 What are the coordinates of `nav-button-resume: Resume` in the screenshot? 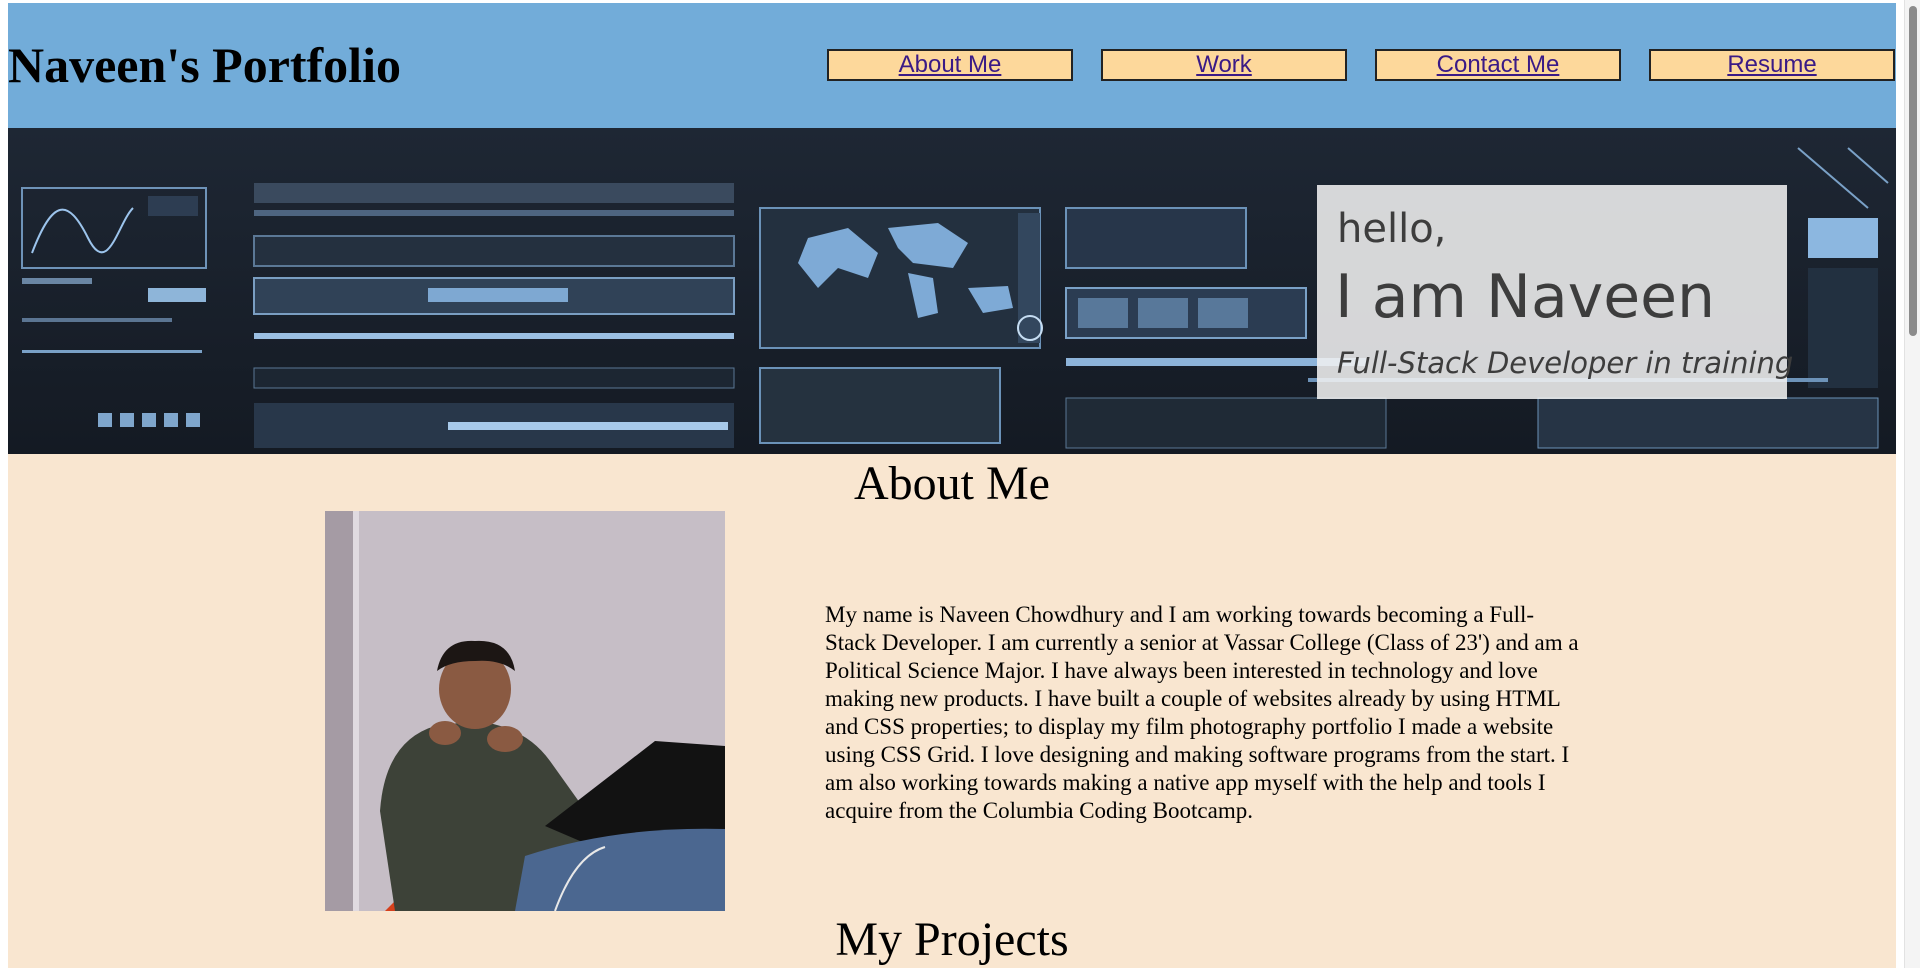 It's located at (1772, 65).